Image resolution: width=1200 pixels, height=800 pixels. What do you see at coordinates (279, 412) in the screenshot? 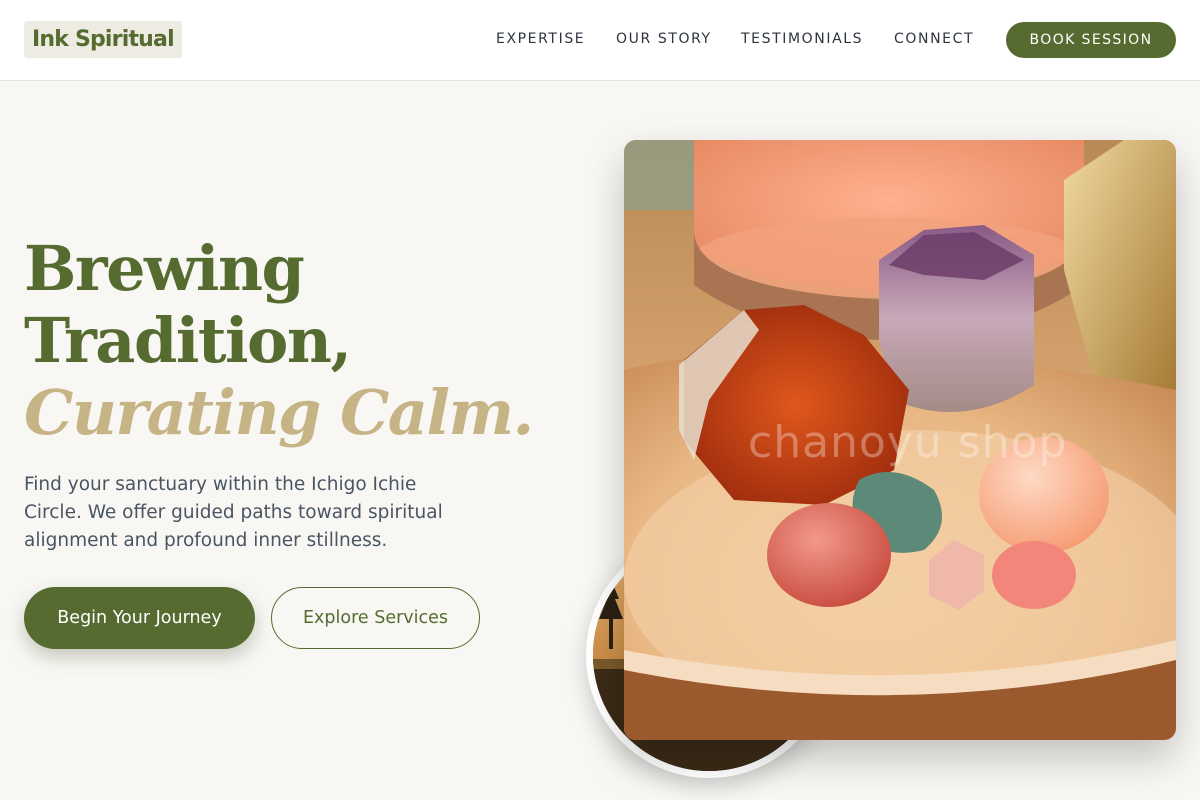
I see `headline-accent-curating-calm: Curating Calm.` at bounding box center [279, 412].